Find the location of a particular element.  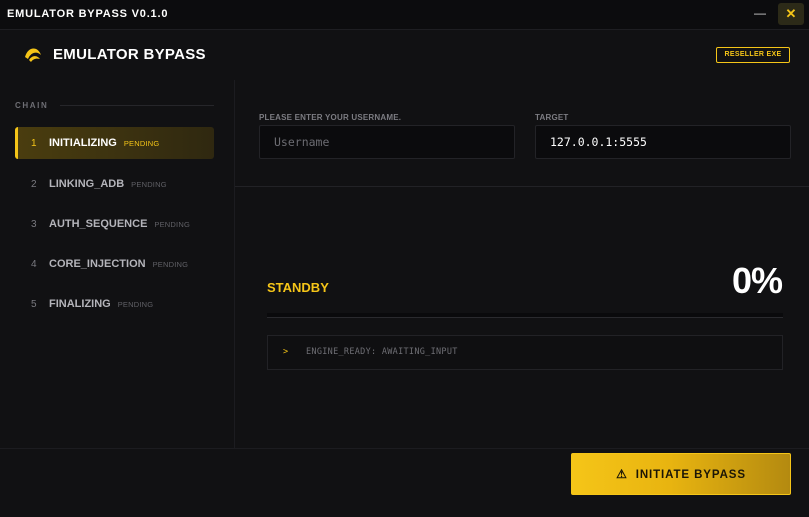

username-label: PLEASE ENTER YOUR USERNAME. is located at coordinates (330, 117).